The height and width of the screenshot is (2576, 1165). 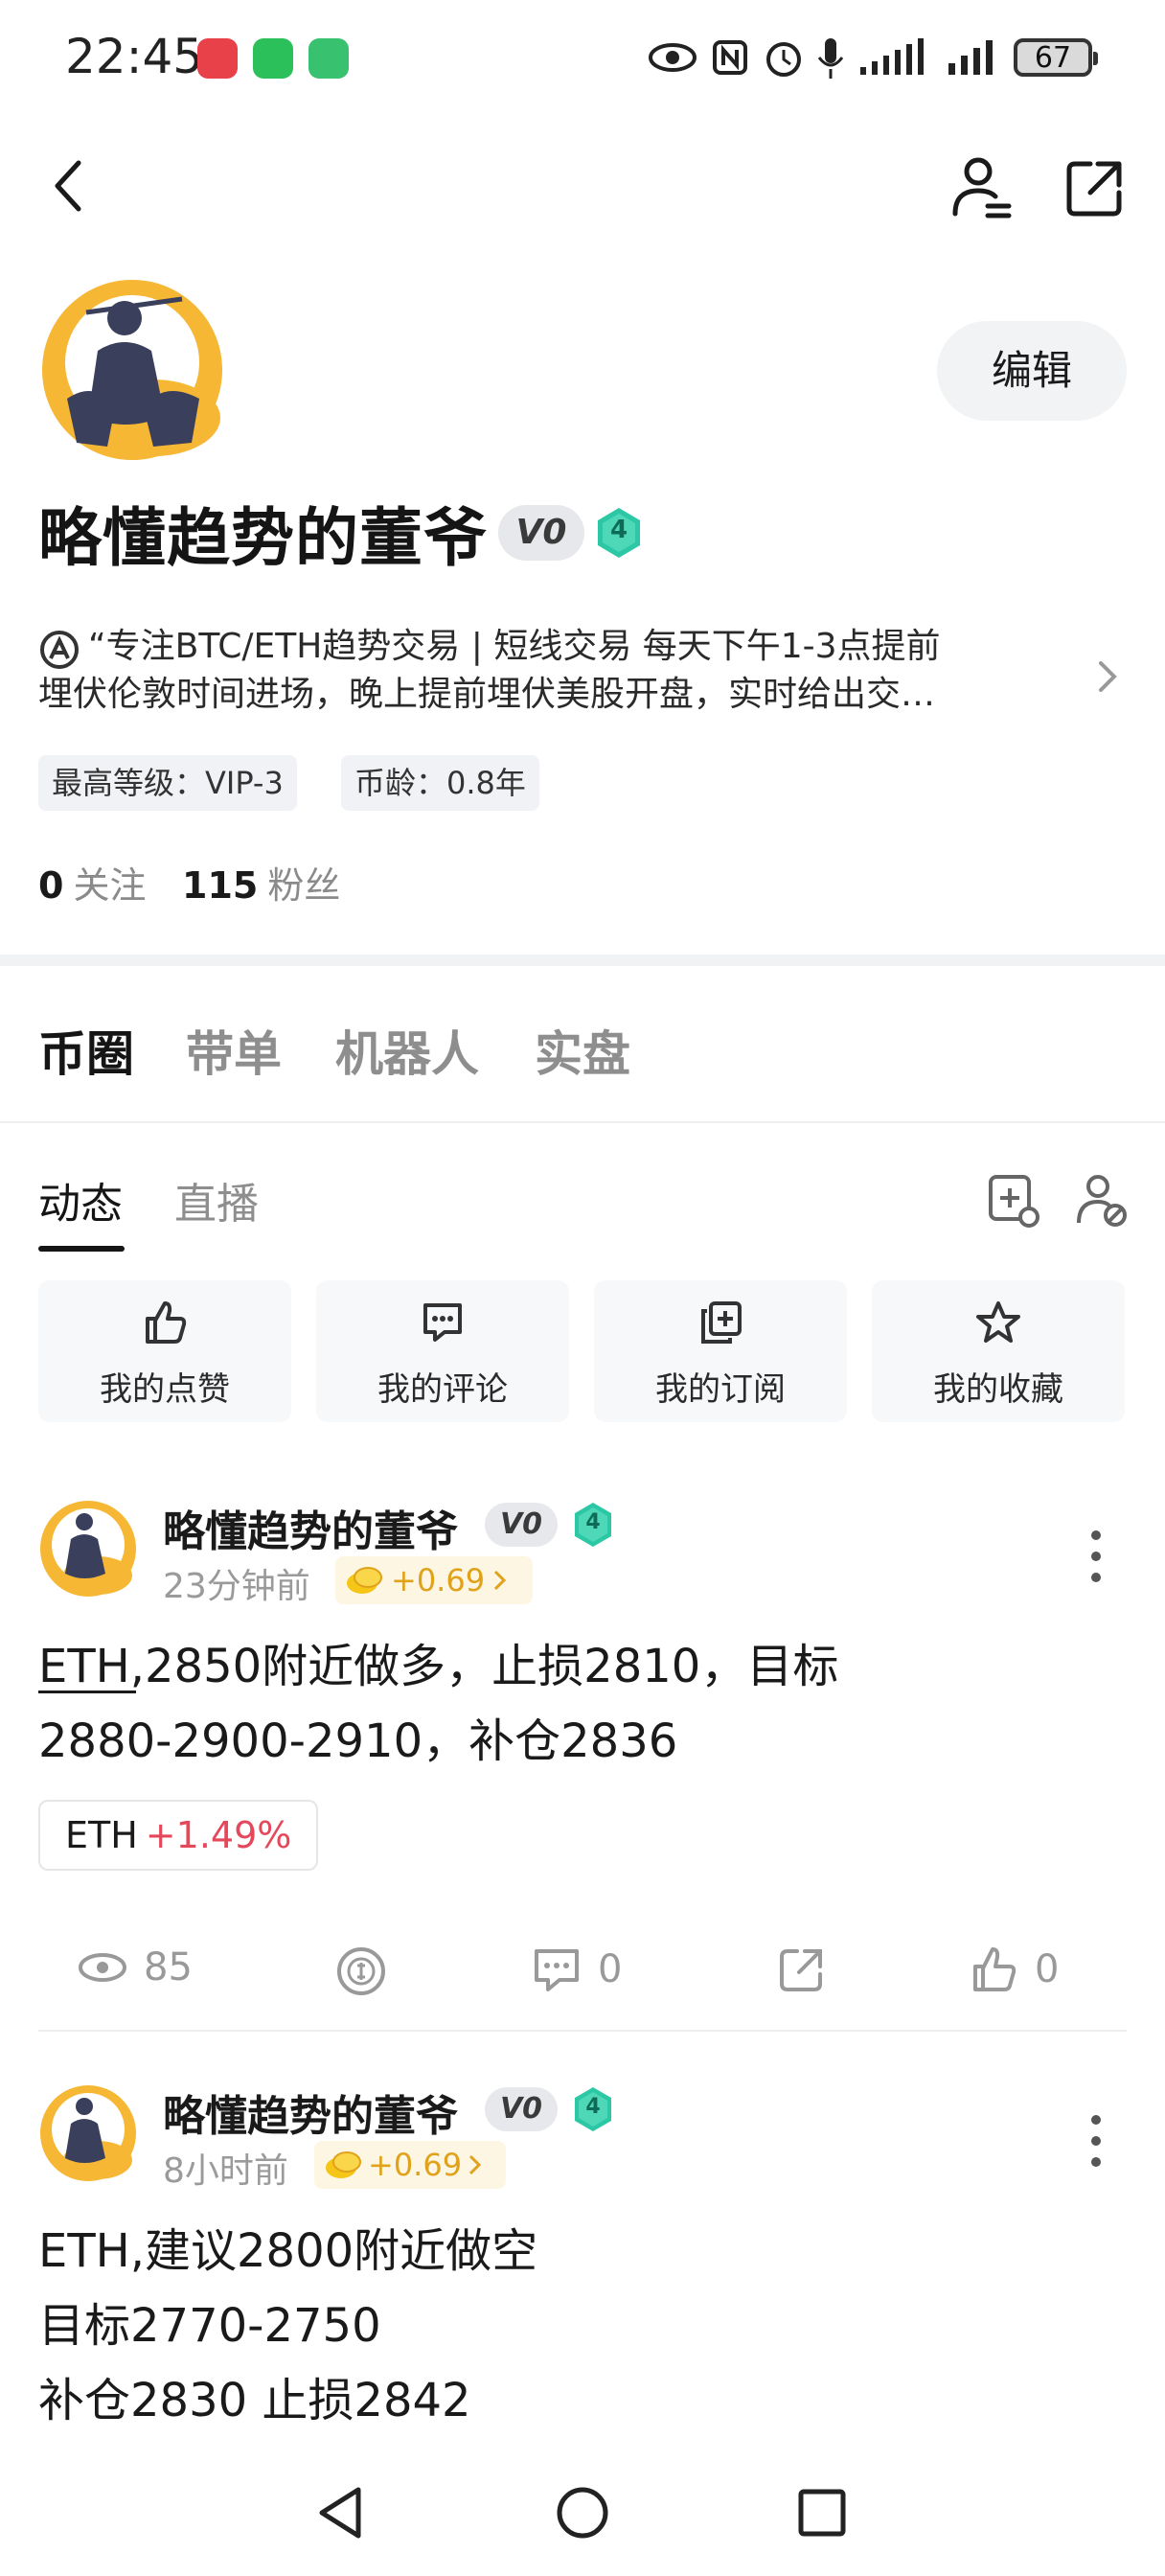 I want to click on bio-line-1: “专注BTC/ETH趋势交易 | 短线交易 每天下午1-3点提前, so click(x=514, y=646).